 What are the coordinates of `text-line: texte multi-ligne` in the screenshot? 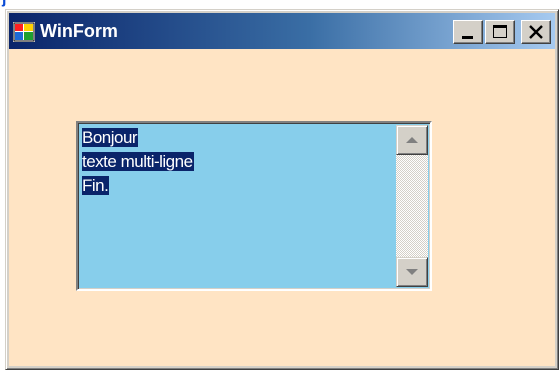 It's located at (138, 162).